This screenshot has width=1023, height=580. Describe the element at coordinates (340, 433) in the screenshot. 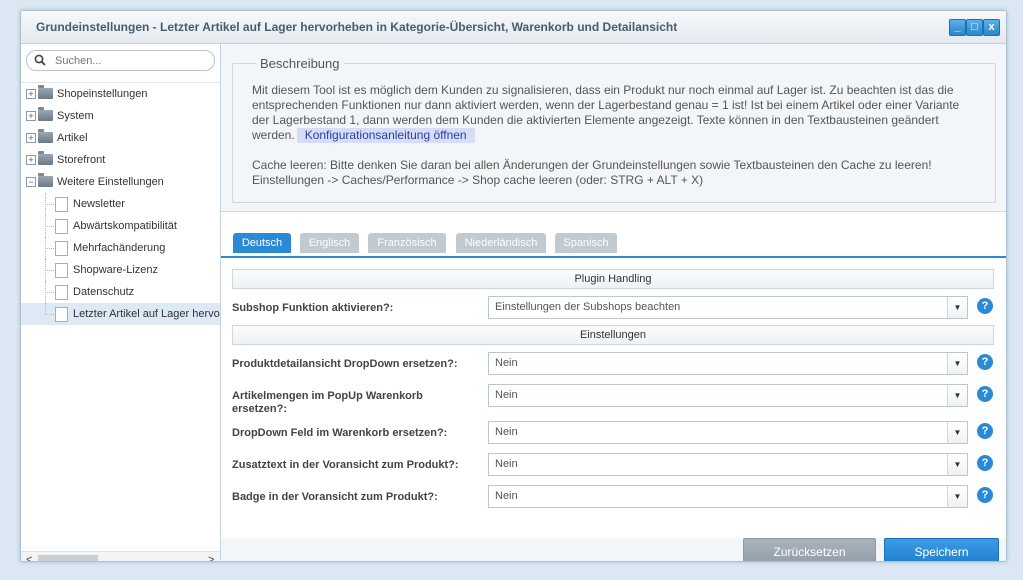

I see `field-label: DropDown Feld im Warenkorb ersetzen?:` at that location.